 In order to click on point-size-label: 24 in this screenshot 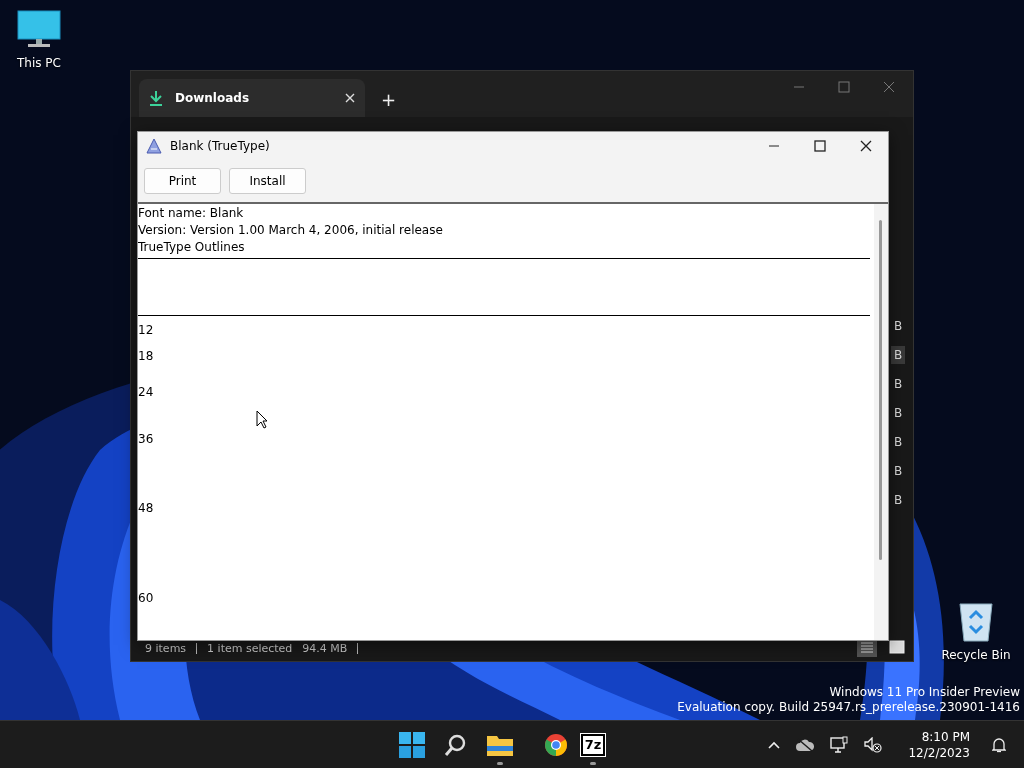, I will do `click(146, 392)`.